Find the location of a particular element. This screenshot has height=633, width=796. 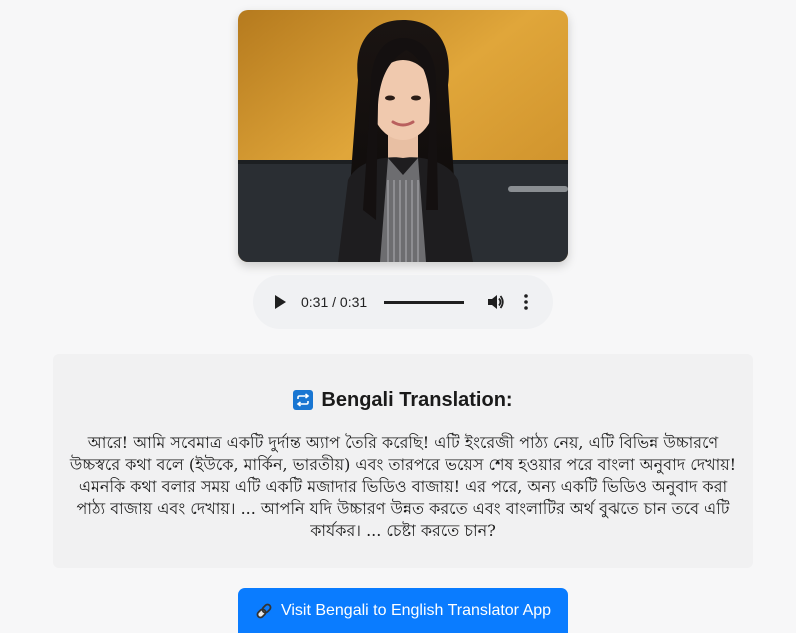

translation-heading: Bengali Translation: is located at coordinates (403, 400).